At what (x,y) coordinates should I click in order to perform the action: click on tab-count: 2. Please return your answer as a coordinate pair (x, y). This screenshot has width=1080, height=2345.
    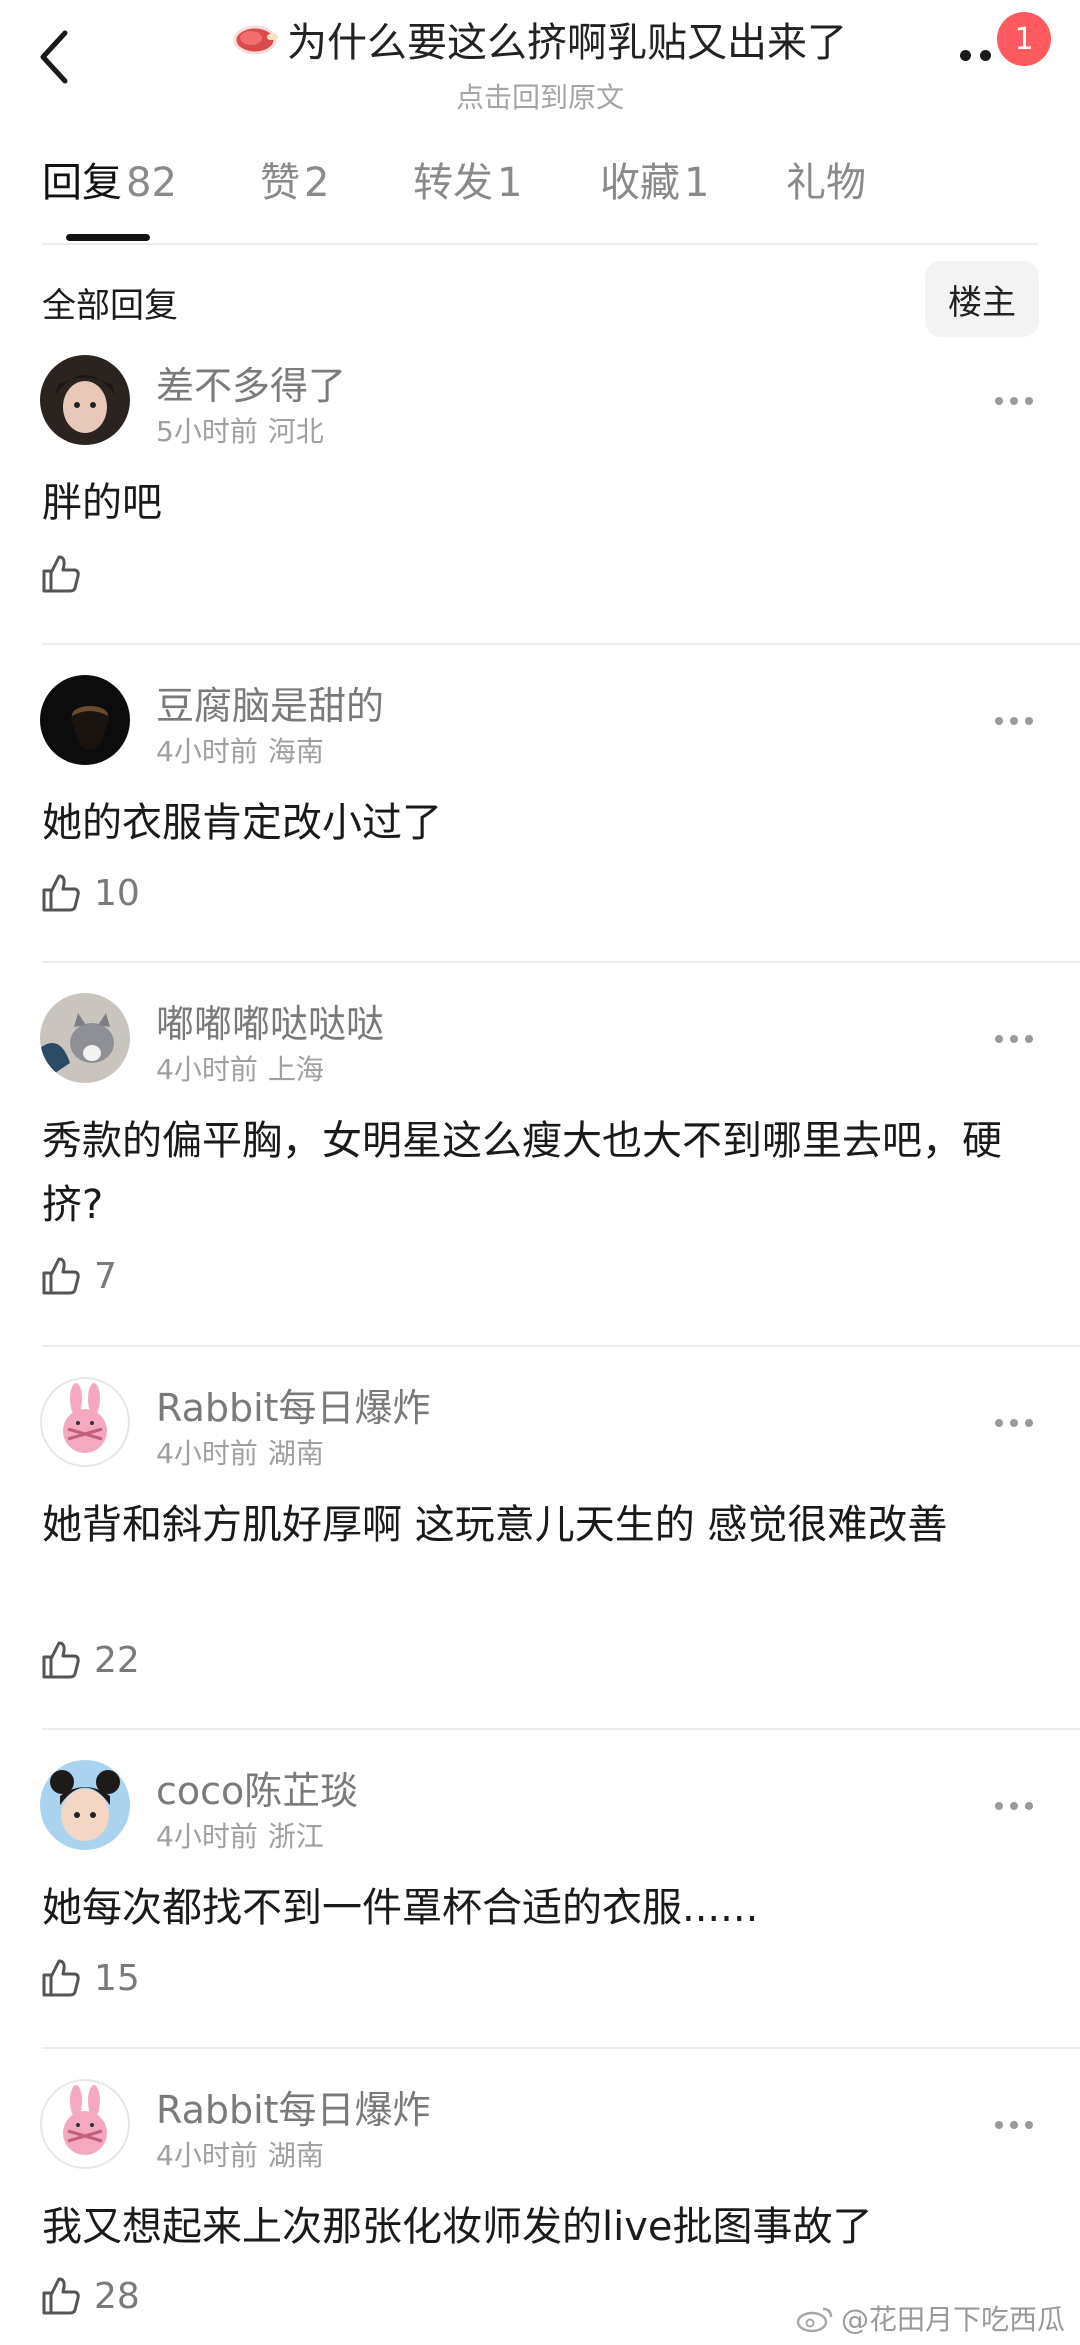
    Looking at the image, I should click on (317, 183).